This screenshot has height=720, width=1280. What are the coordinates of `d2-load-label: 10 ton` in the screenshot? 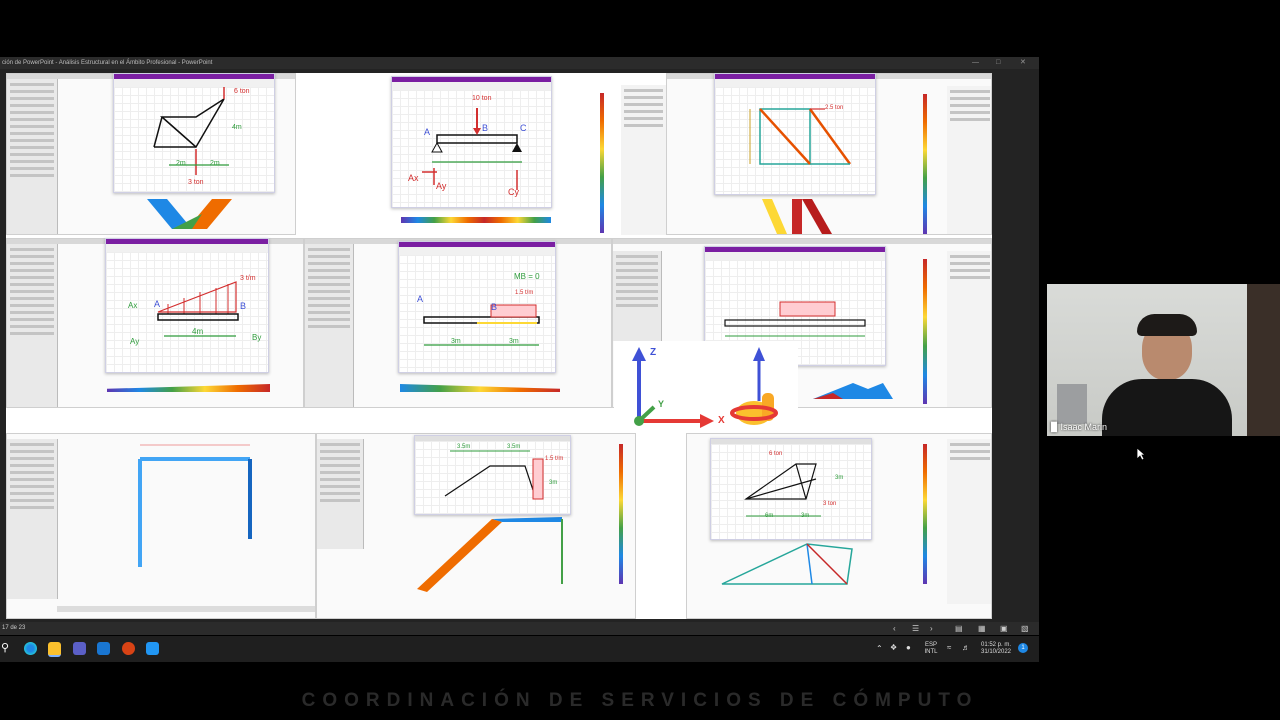 It's located at (482, 98).